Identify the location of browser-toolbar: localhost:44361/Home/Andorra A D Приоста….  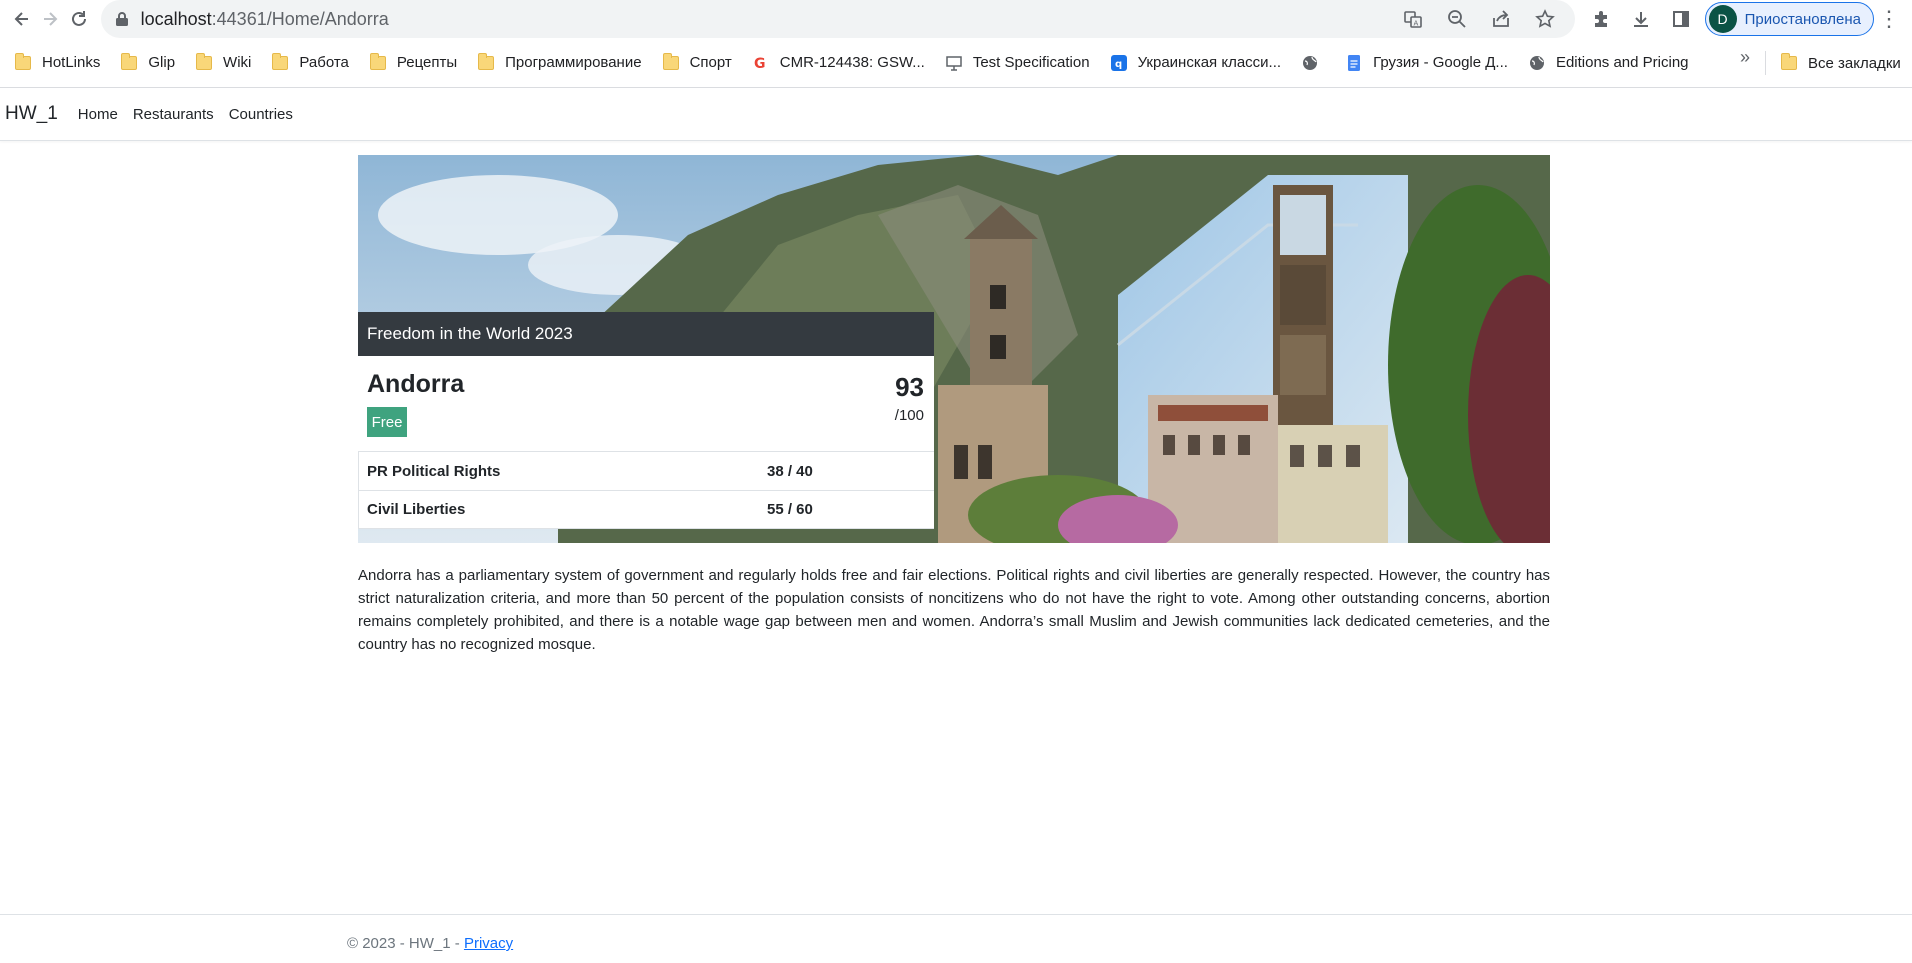
(956, 19).